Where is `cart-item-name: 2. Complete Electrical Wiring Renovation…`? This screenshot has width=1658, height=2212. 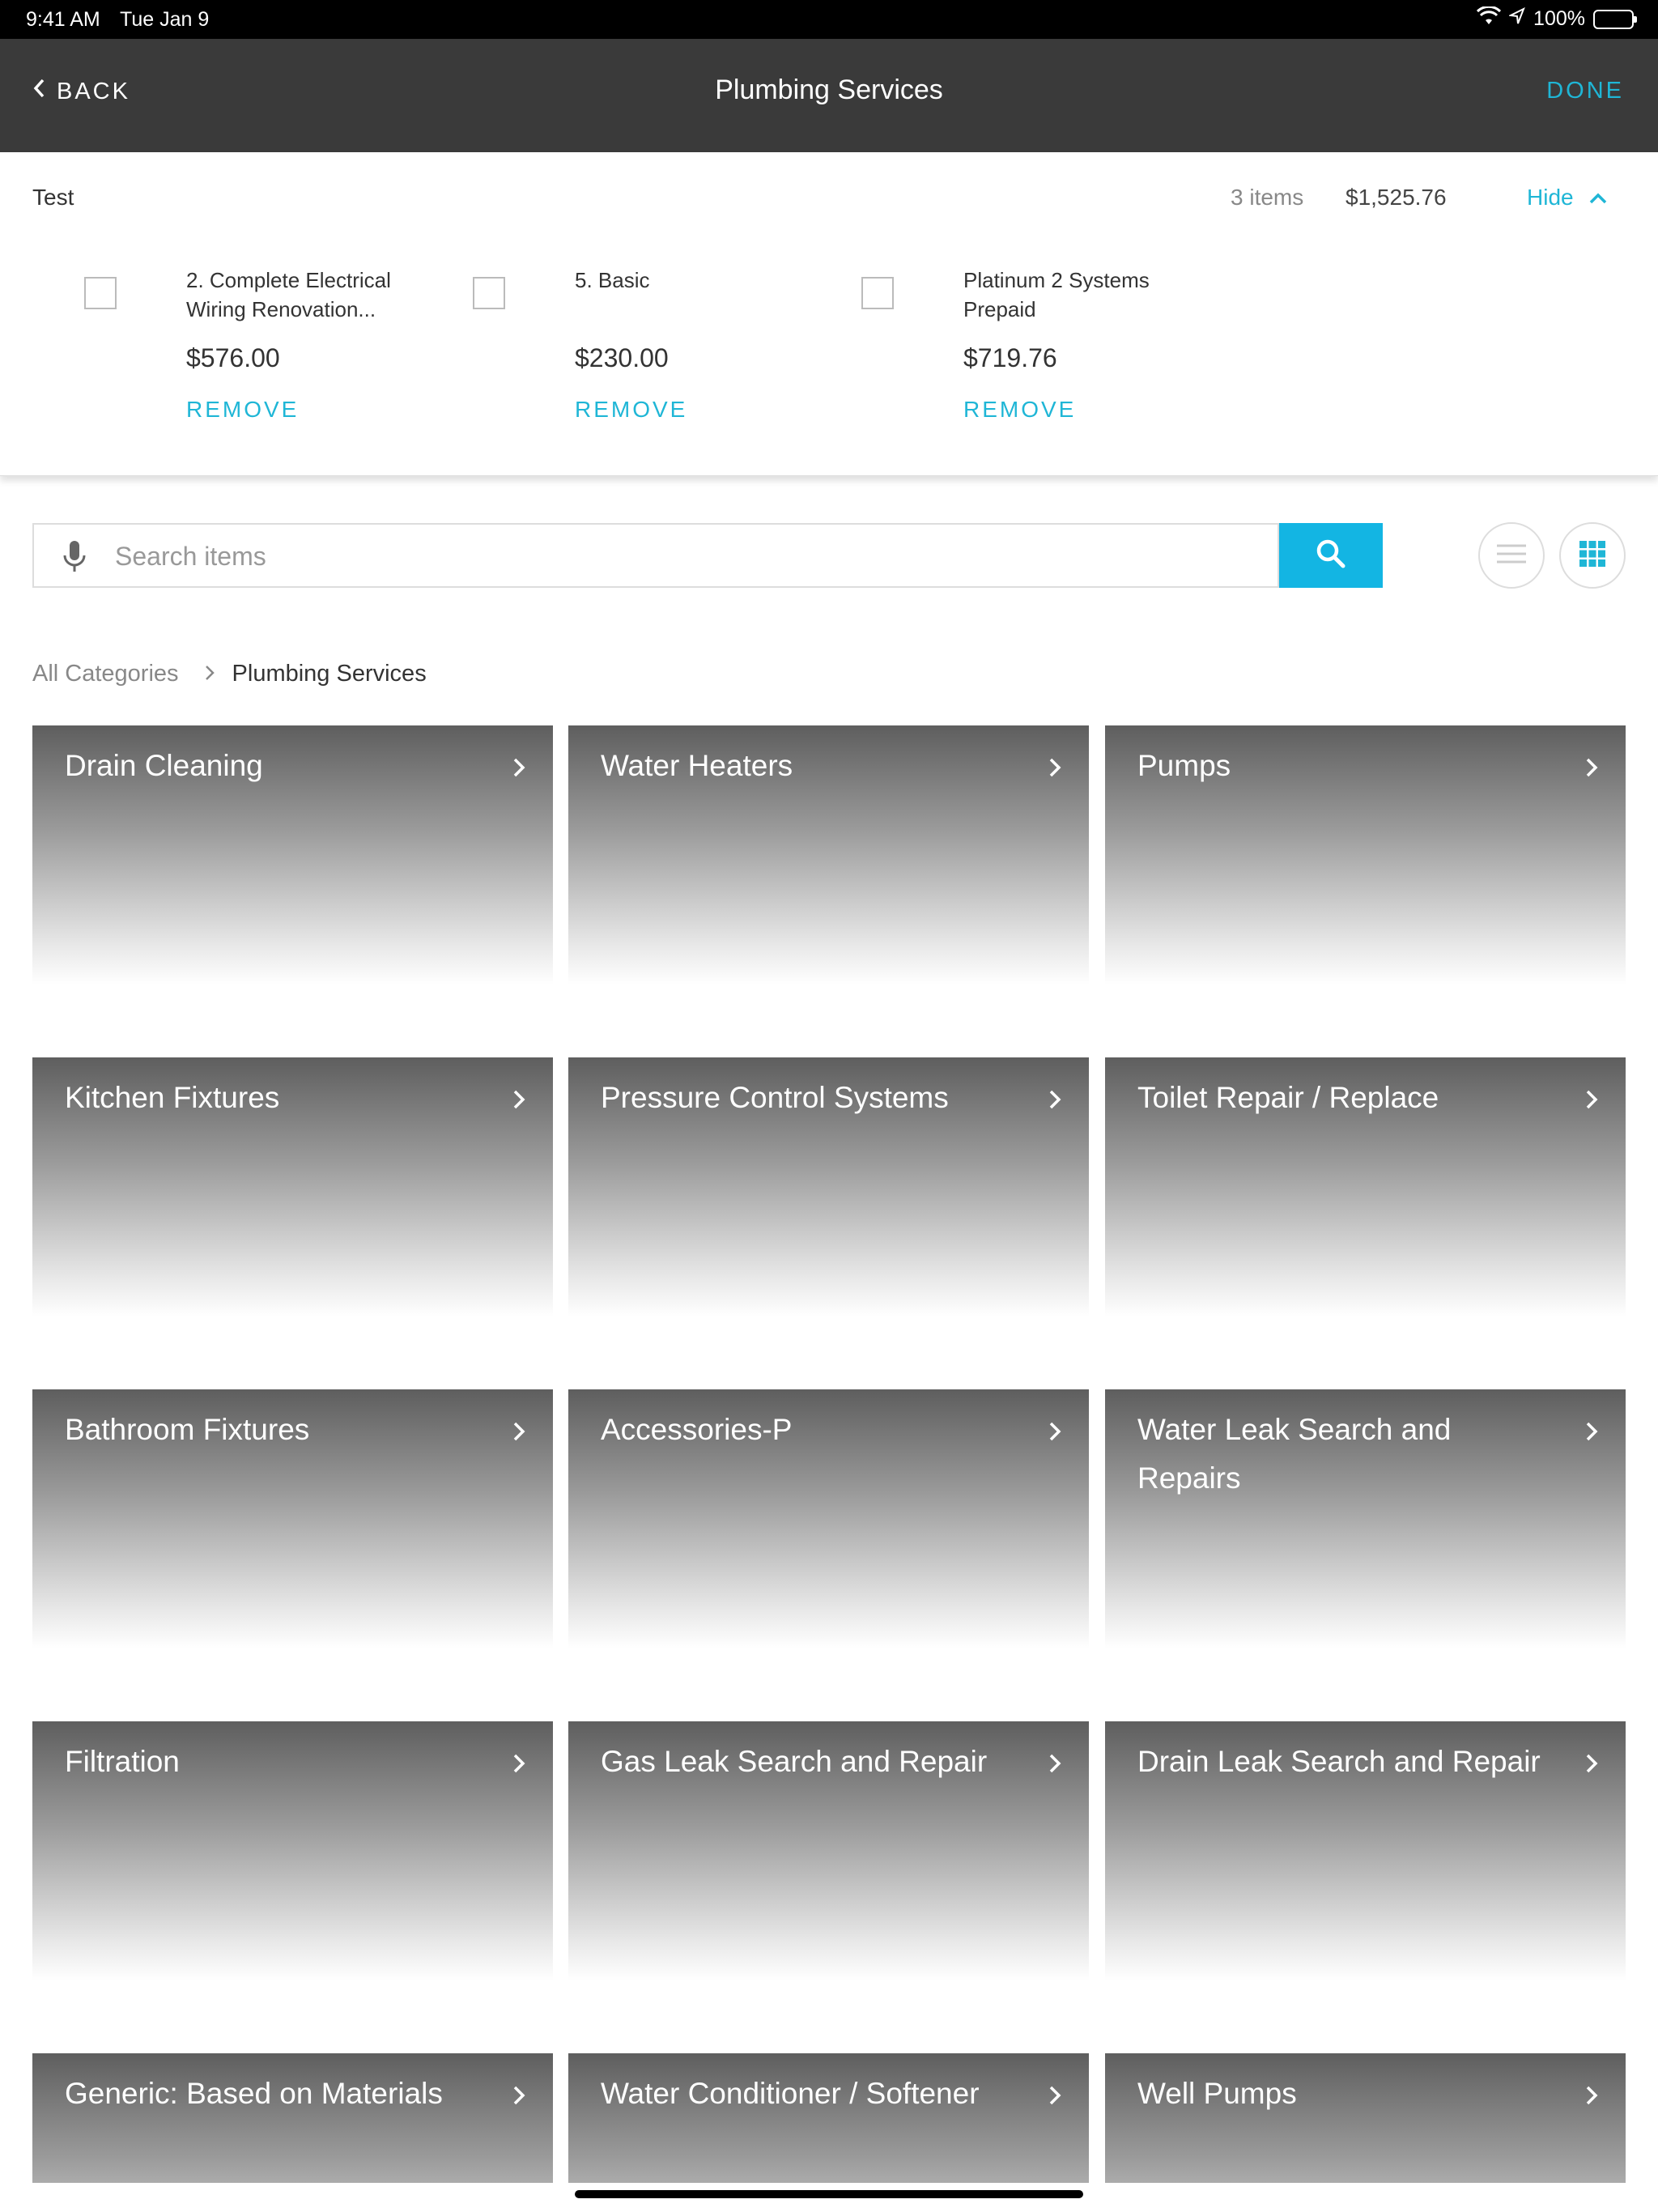 cart-item-name: 2. Complete Electrical Wiring Renovation… is located at coordinates (288, 295).